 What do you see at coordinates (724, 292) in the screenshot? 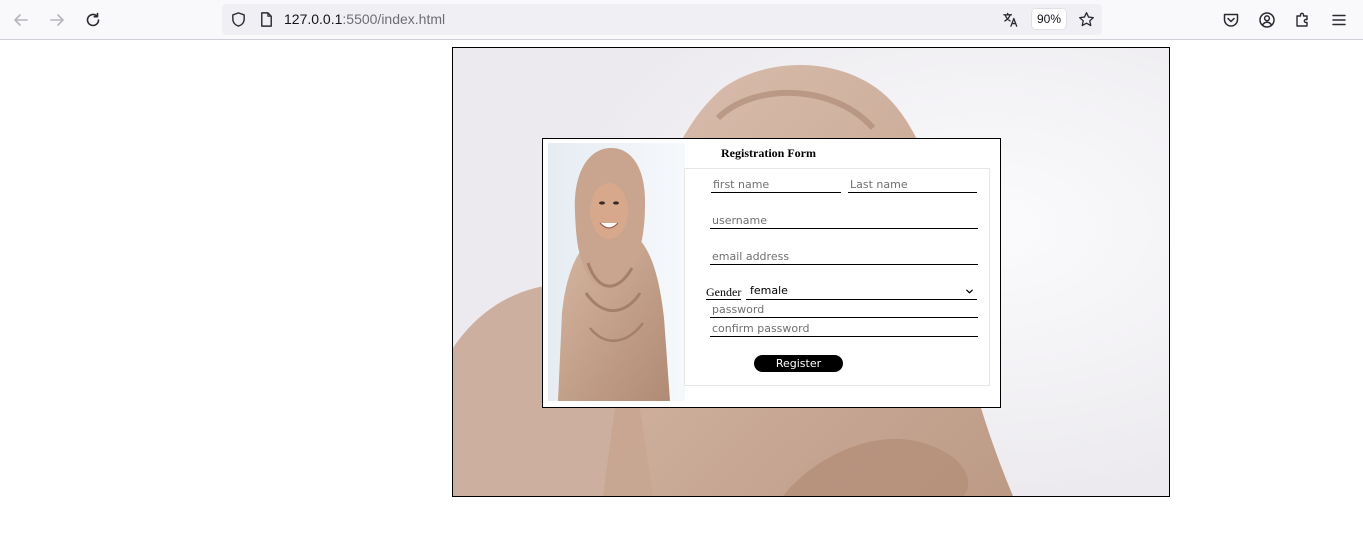
I see `gender-label: Gender` at bounding box center [724, 292].